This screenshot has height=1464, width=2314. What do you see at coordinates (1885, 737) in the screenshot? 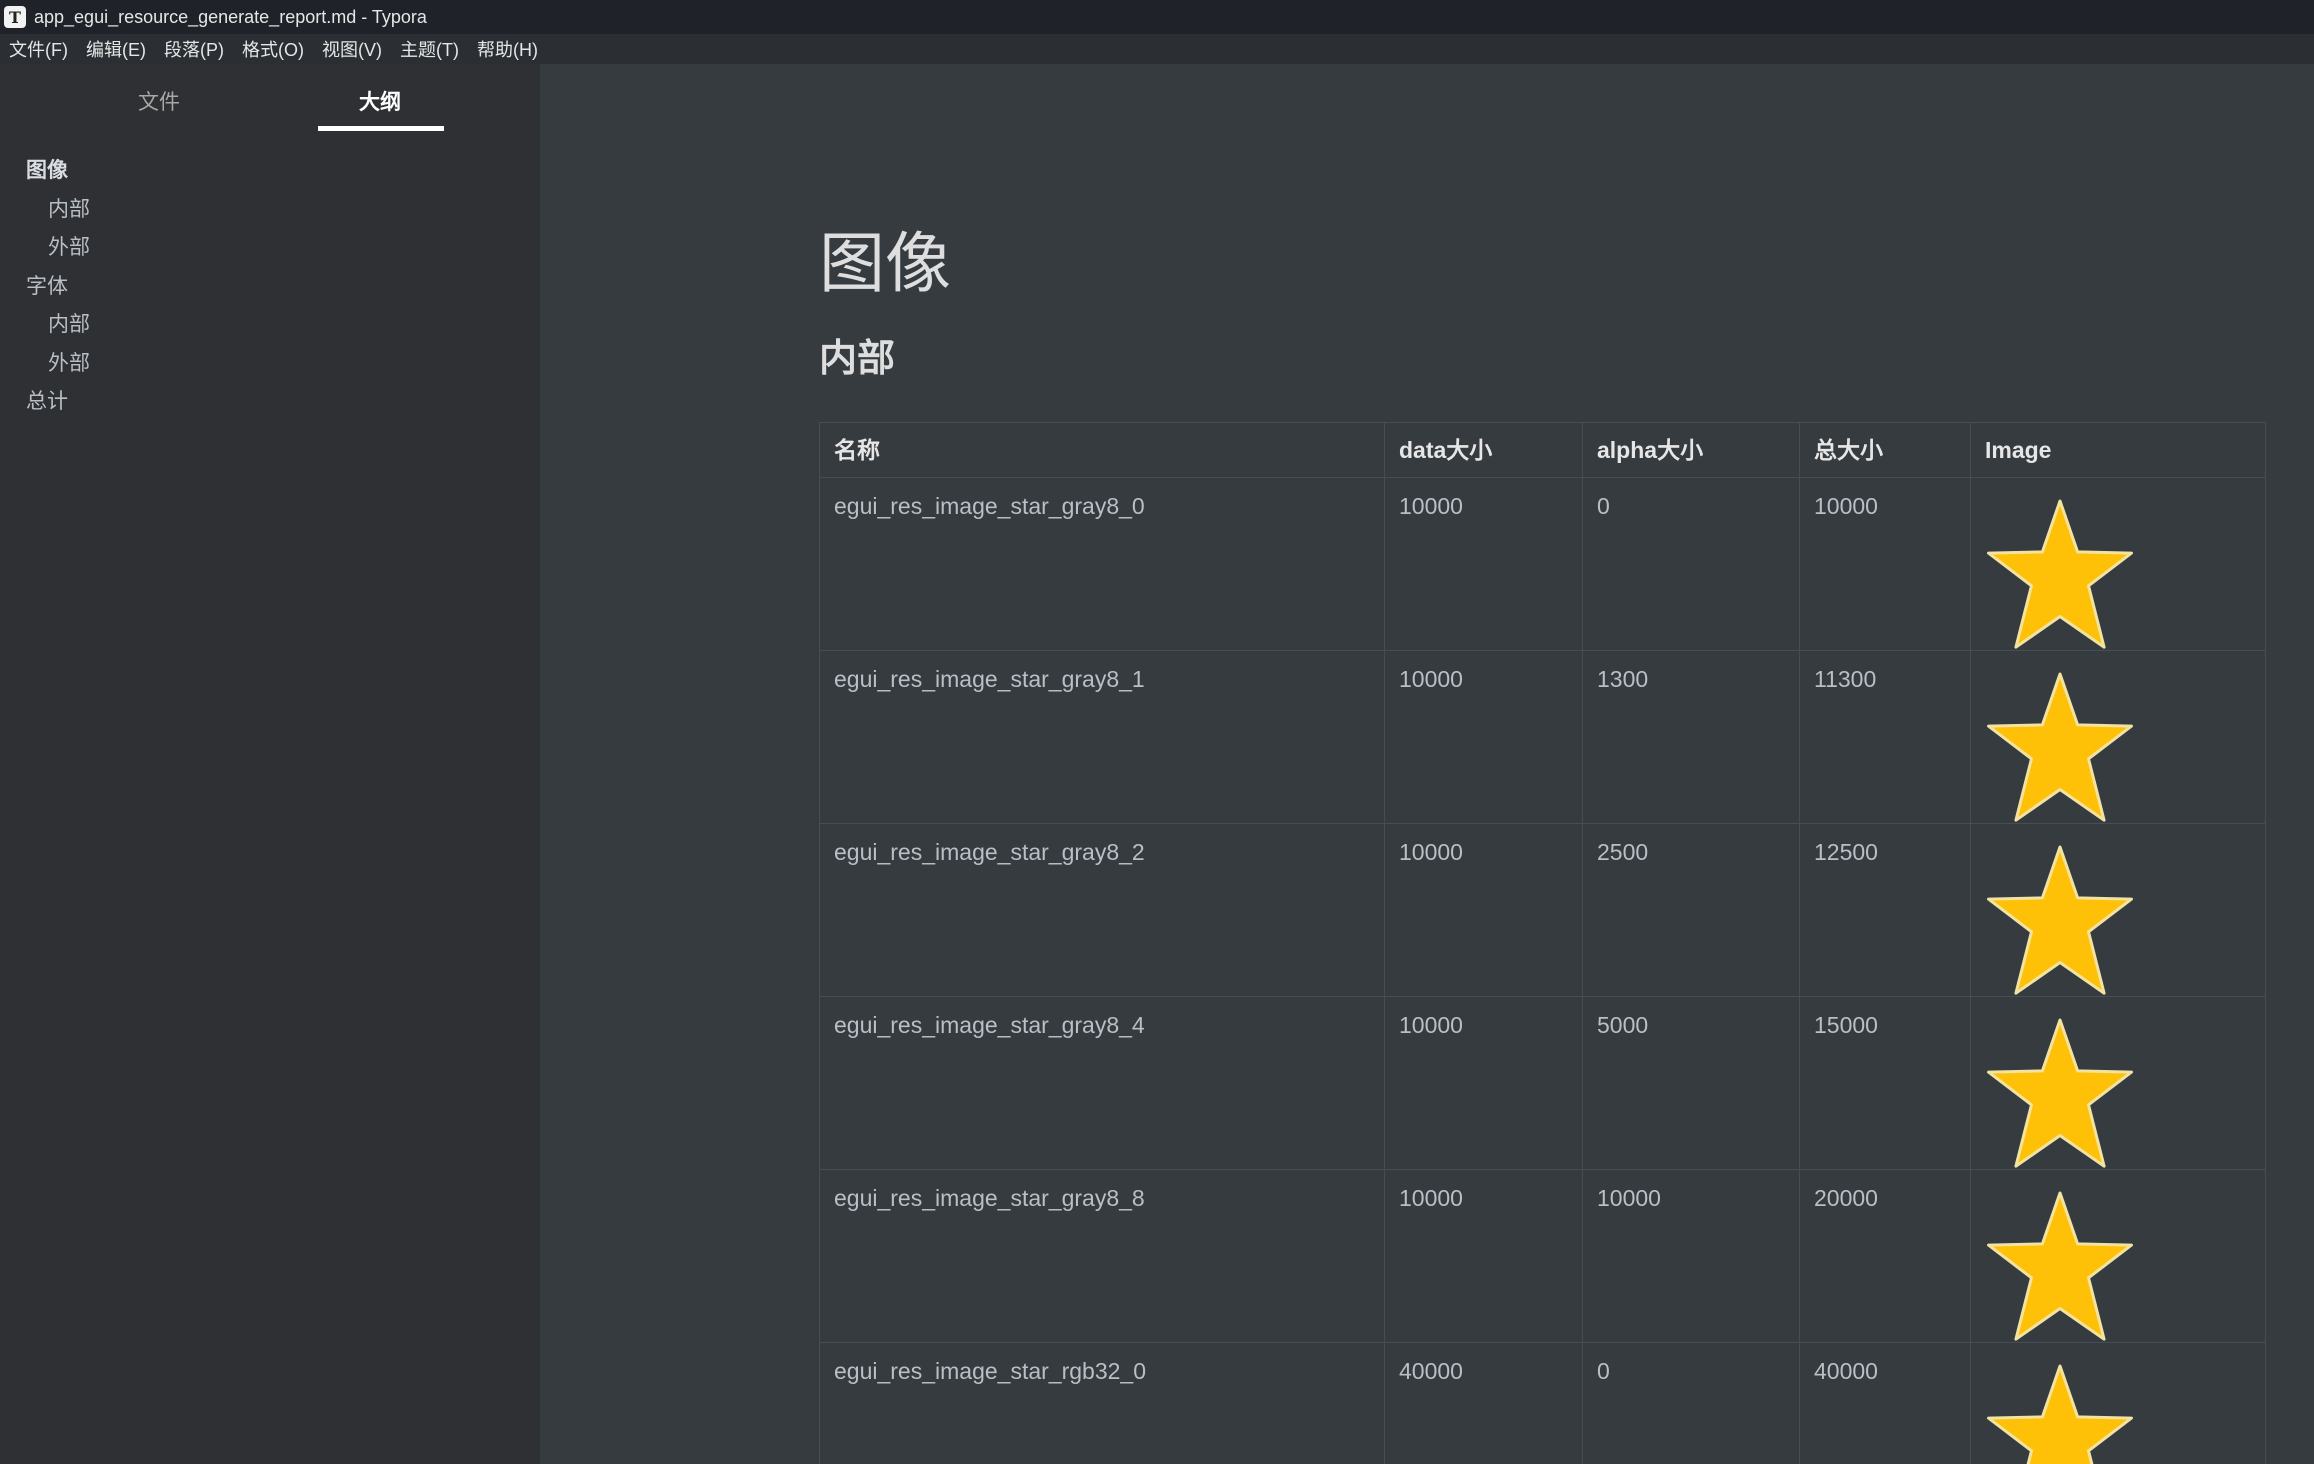
I see `cell-total-size: 11300` at bounding box center [1885, 737].